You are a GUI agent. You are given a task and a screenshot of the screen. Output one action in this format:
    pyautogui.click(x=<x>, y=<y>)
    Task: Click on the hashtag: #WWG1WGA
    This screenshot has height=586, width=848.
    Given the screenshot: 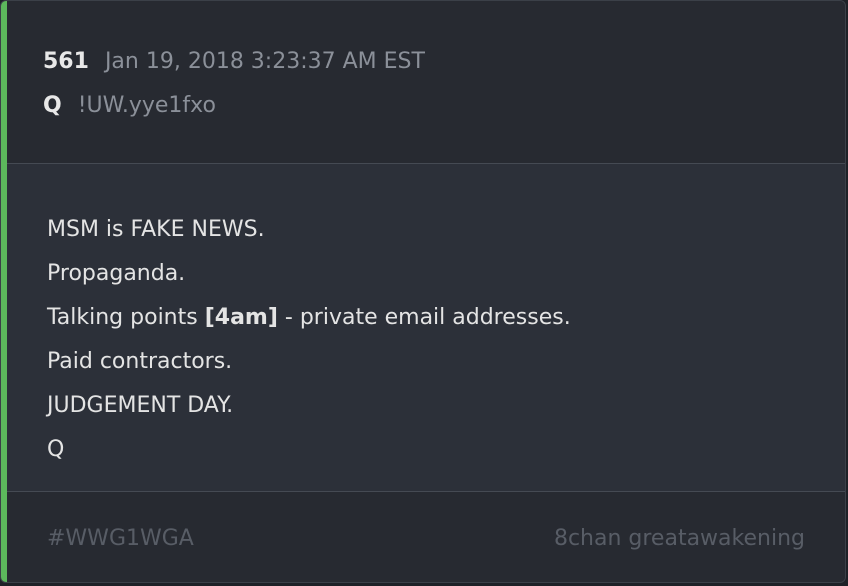 What is the action you would take?
    pyautogui.click(x=120, y=538)
    